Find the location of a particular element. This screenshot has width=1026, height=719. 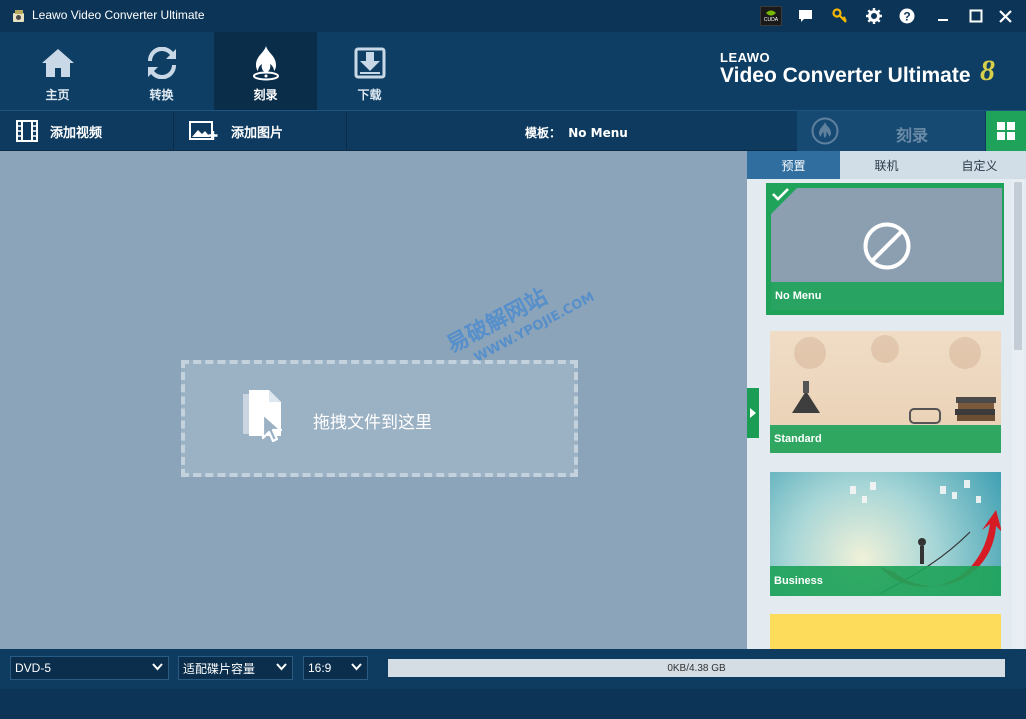

panel-toggle-button is located at coordinates (753, 413).